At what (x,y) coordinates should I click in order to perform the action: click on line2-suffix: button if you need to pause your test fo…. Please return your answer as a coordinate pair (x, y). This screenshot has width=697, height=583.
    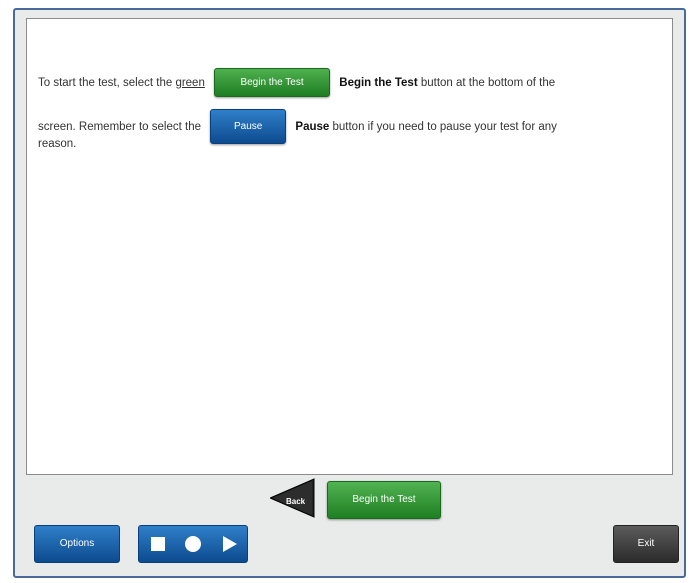
    Looking at the image, I should click on (443, 127).